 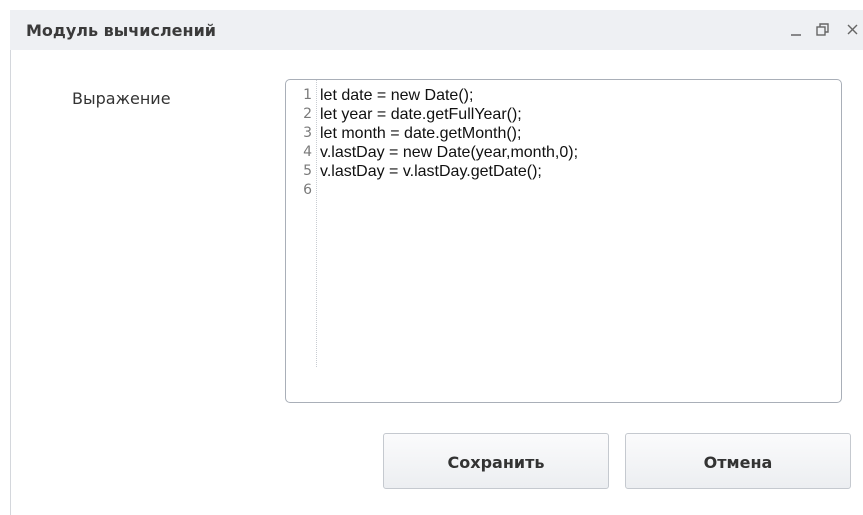 I want to click on code-line: 5 v.lastDay = v.lastDay.getDate();, so click(x=563, y=171).